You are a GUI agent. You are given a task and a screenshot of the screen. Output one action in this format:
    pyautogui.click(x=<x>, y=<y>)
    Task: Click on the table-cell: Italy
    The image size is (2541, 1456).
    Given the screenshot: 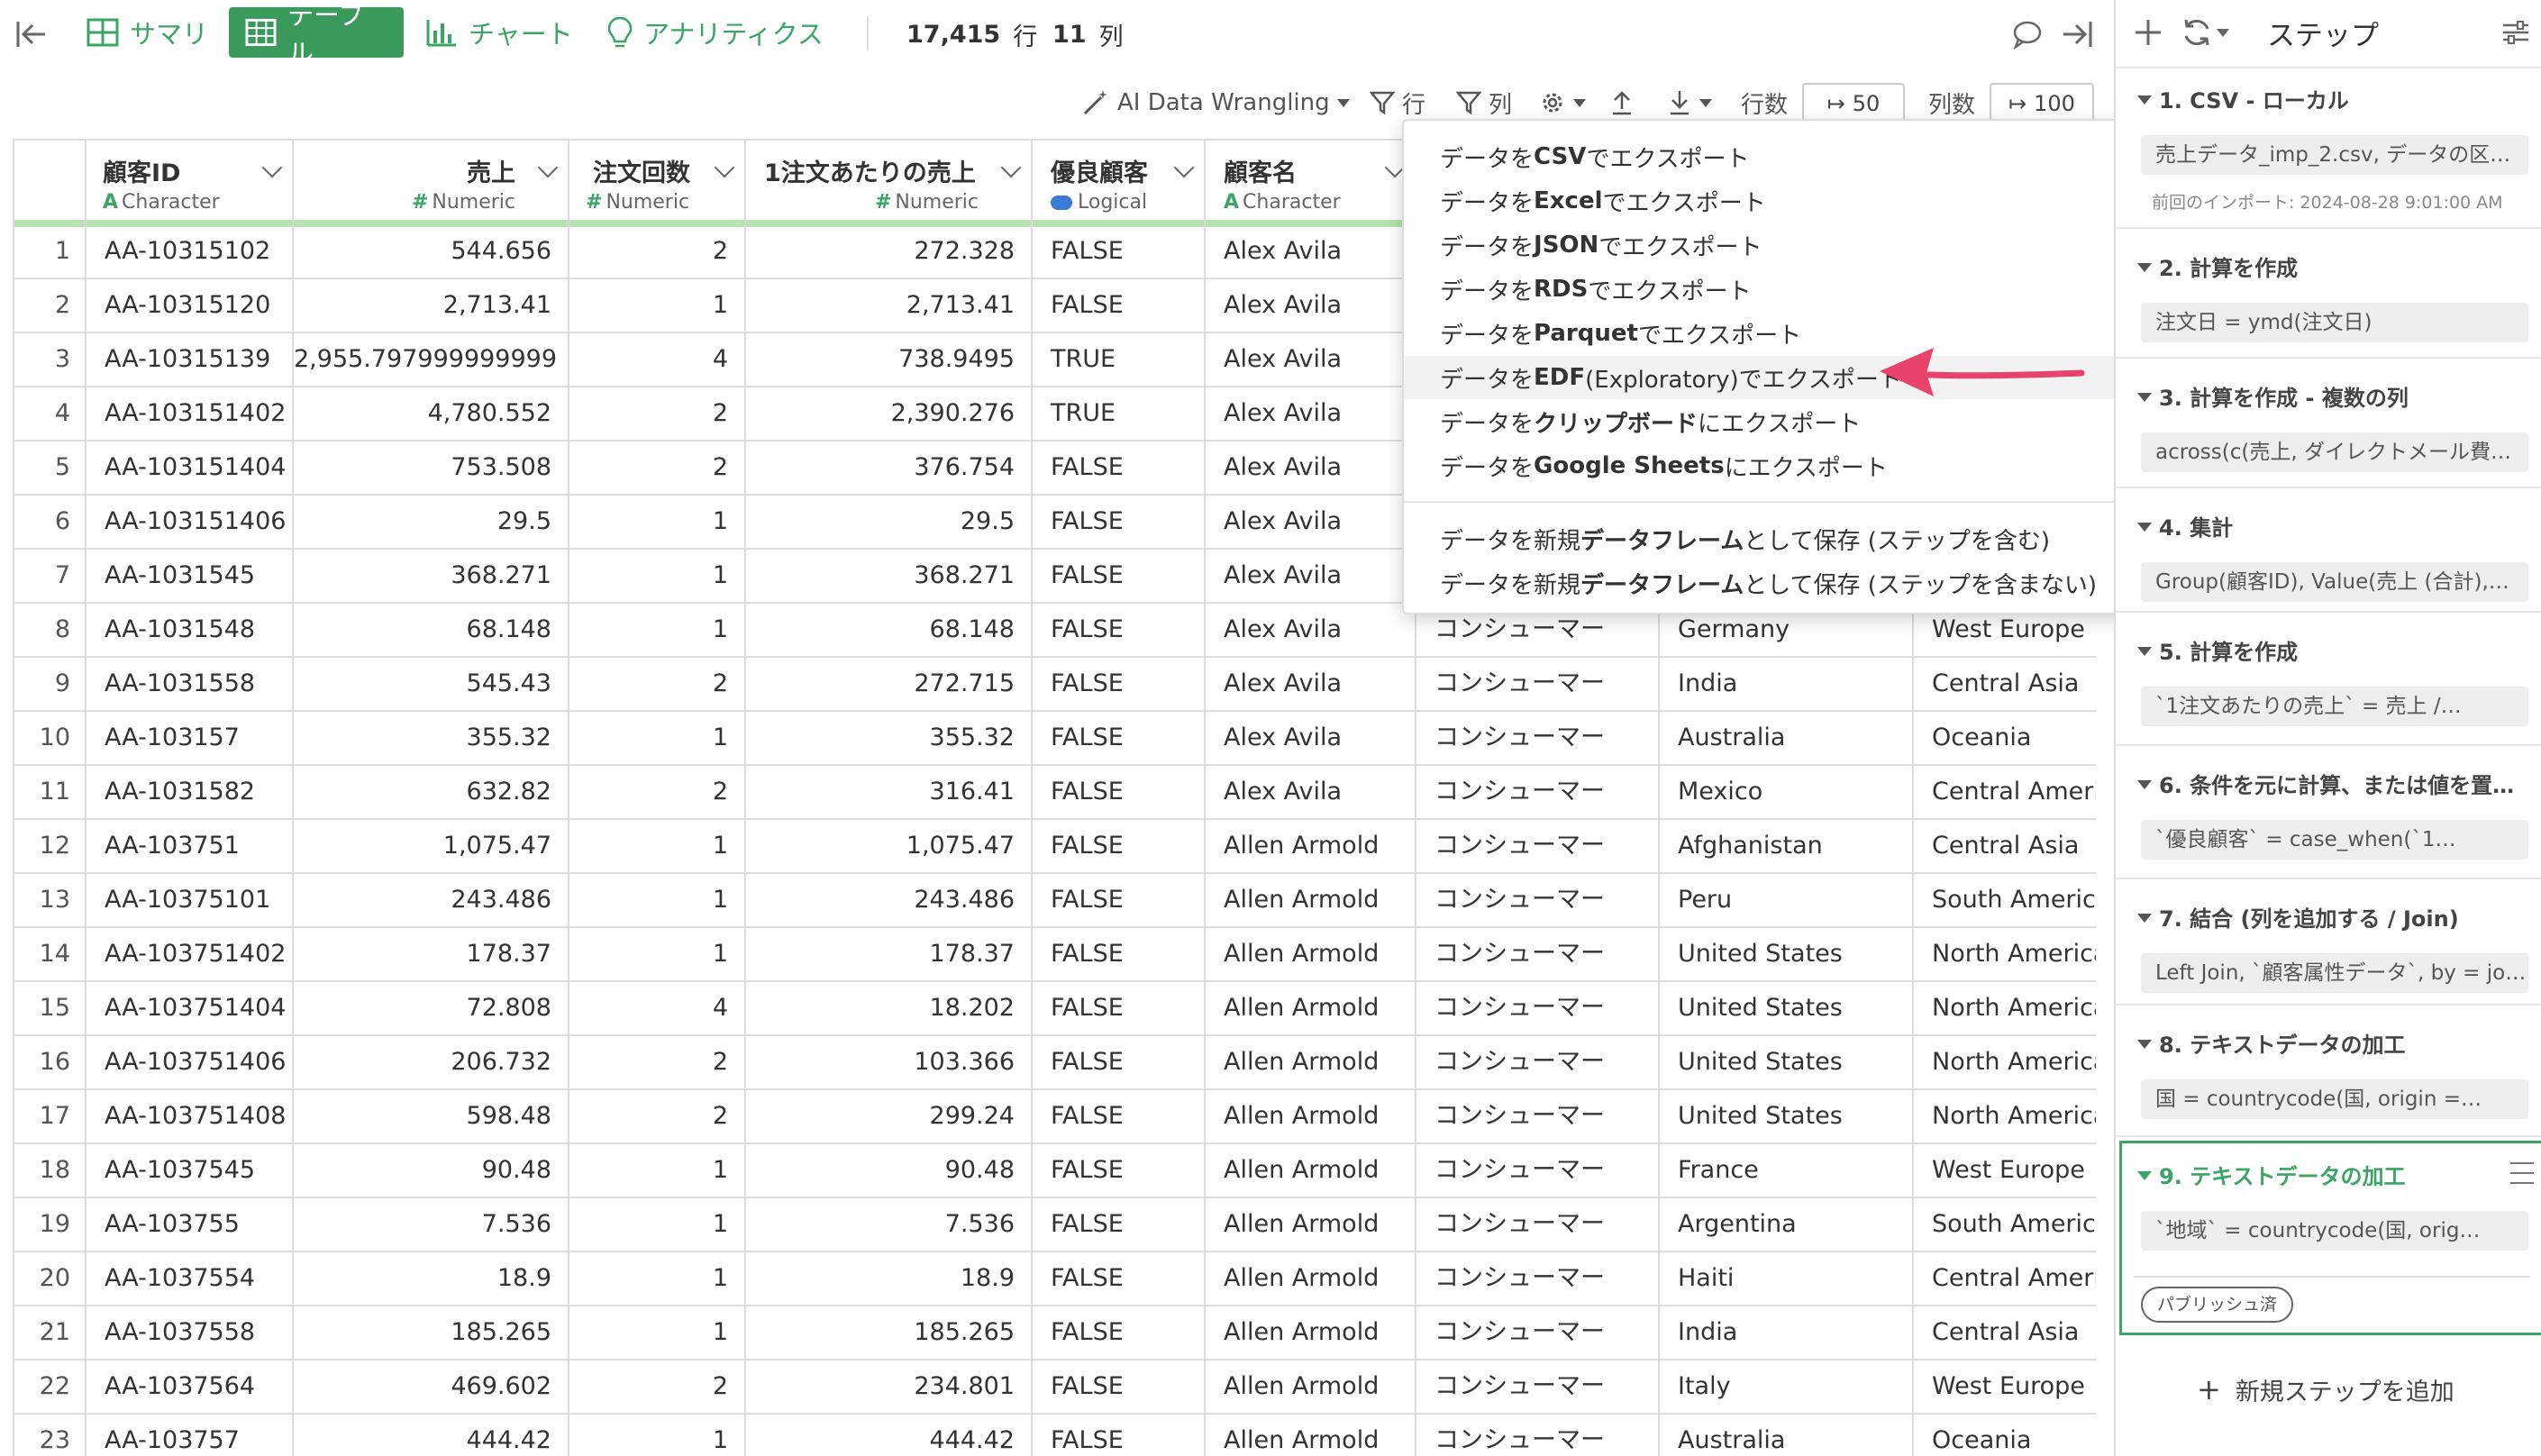 What is the action you would take?
    pyautogui.click(x=1787, y=1388)
    